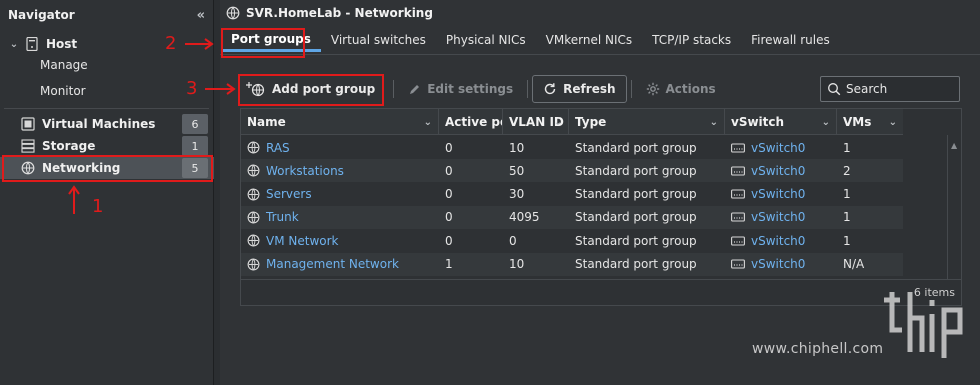  I want to click on refresh-icon, so click(550, 89).